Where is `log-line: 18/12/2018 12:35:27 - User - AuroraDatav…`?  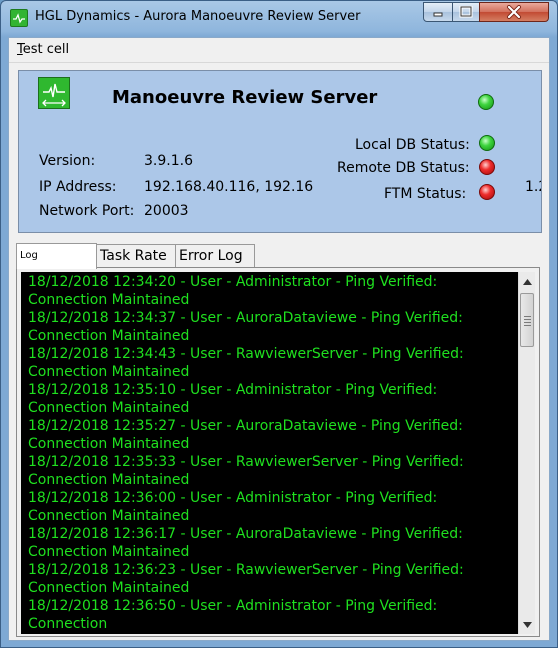 log-line: 18/12/2018 12:35:27 - User - AuroraDatav… is located at coordinates (248, 435).